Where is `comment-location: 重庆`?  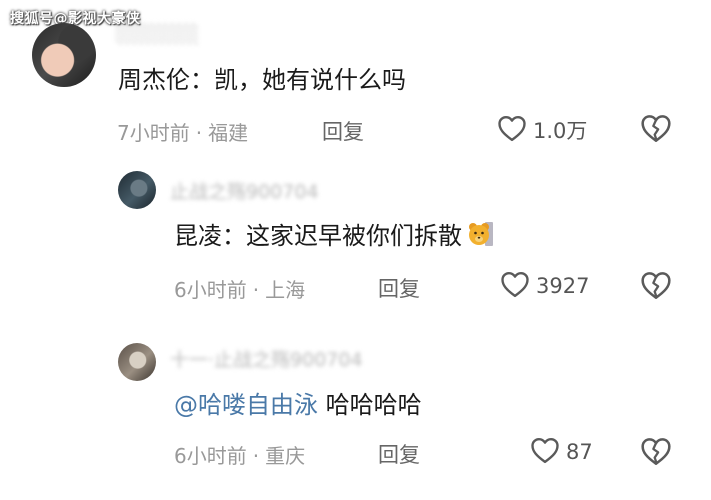
comment-location: 重庆 is located at coordinates (285, 456).